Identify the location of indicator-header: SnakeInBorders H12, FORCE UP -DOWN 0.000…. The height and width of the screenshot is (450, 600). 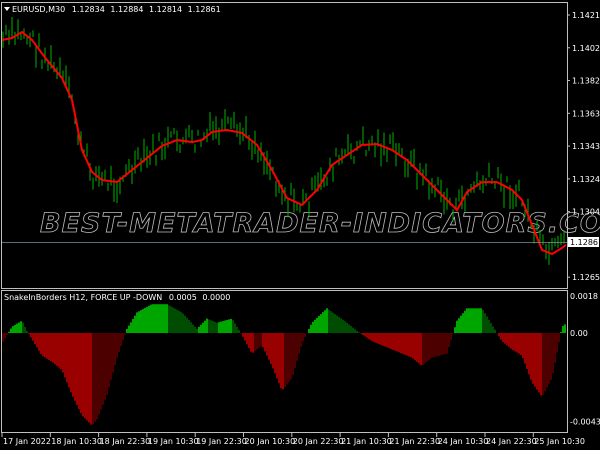
(117, 297).